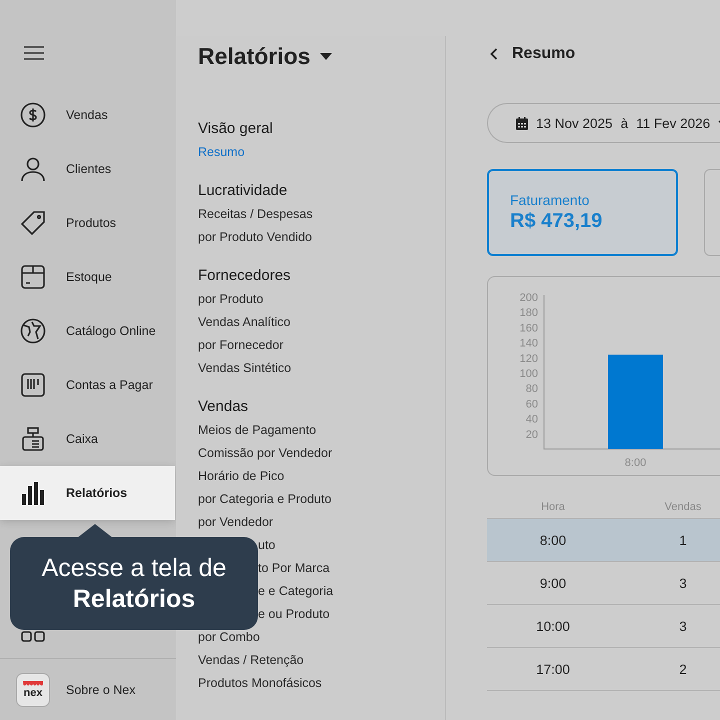 The height and width of the screenshot is (720, 720). What do you see at coordinates (529, 328) in the screenshot?
I see `y-tick-label: 160` at bounding box center [529, 328].